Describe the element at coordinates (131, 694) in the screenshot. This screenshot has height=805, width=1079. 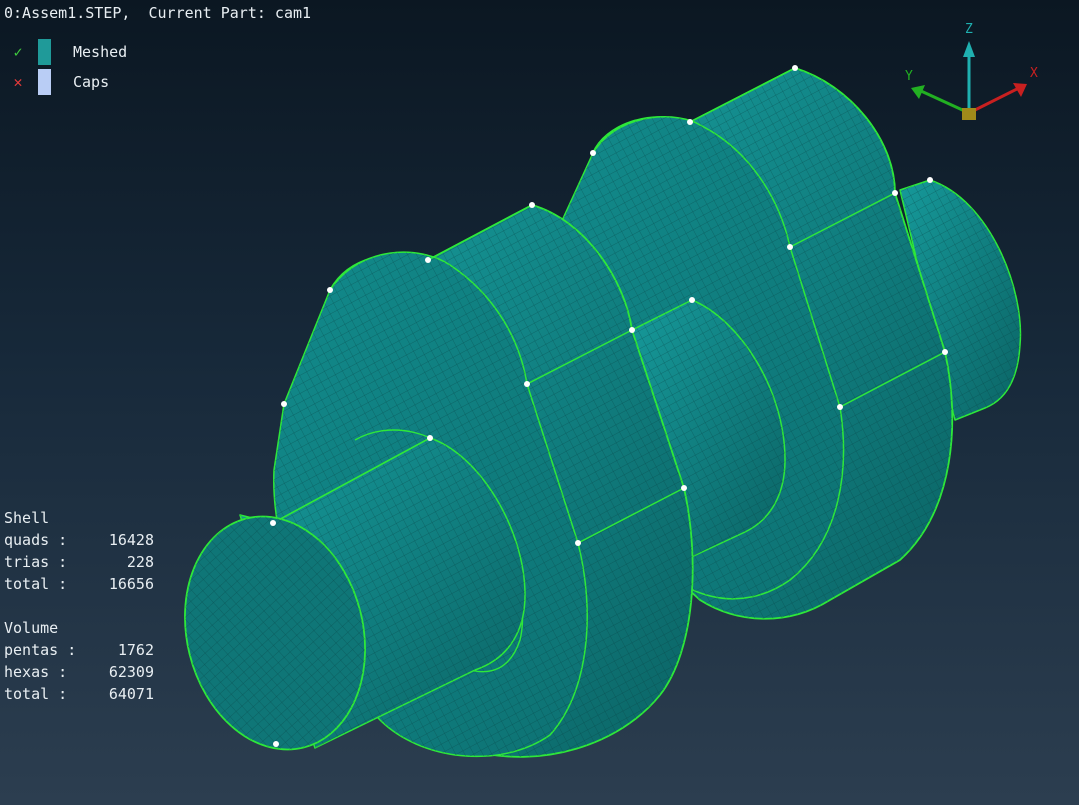
I see `stat-value-volume-total: 64071` at that location.